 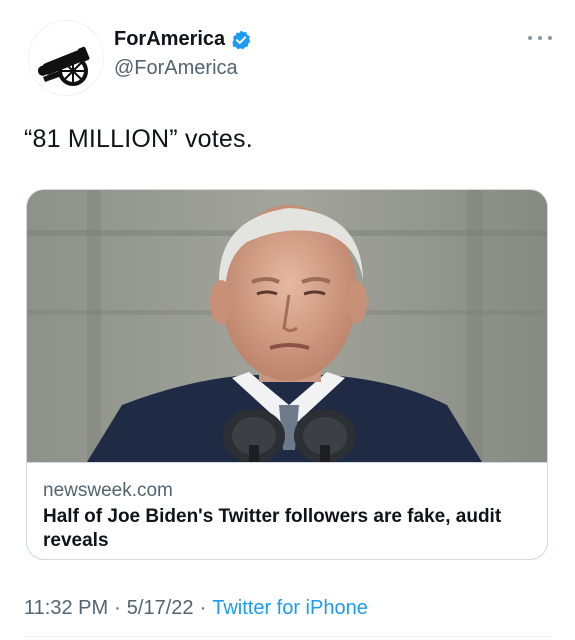 What do you see at coordinates (290, 608) in the screenshot?
I see `tweet-source-link: Twitter for iPhone` at bounding box center [290, 608].